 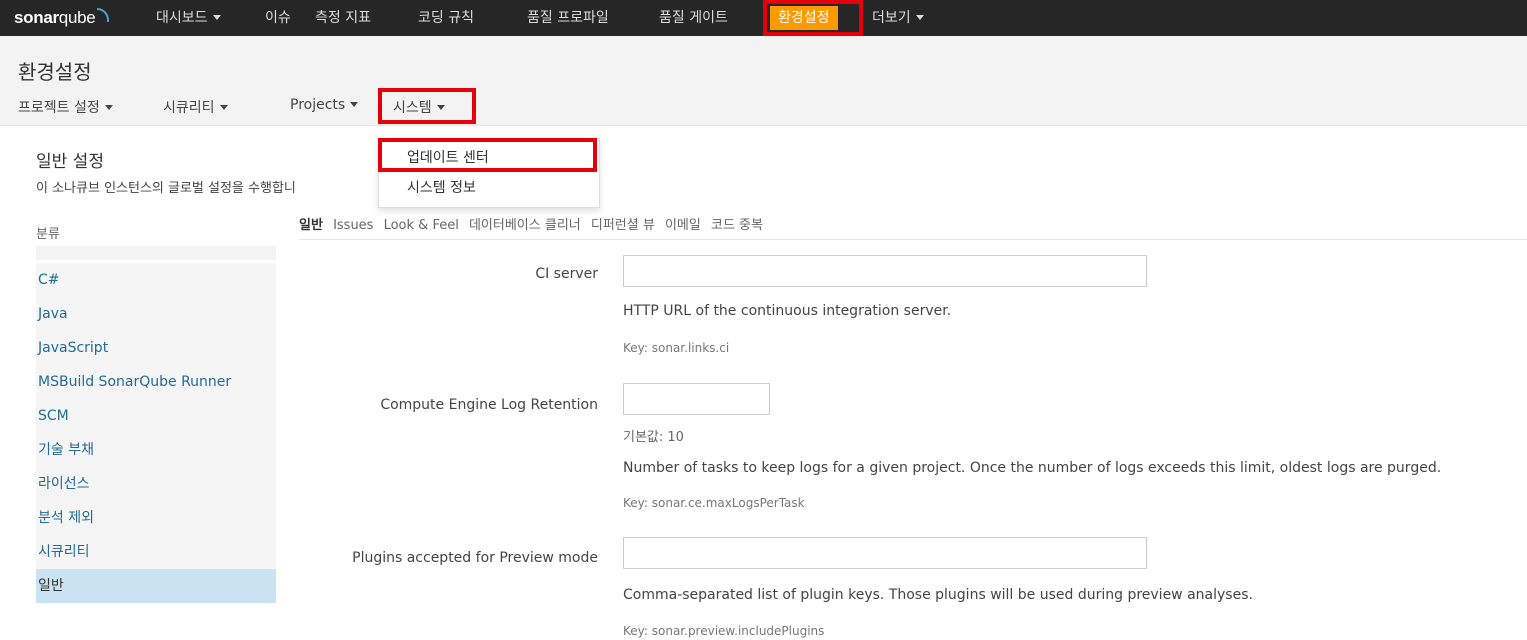 What do you see at coordinates (156, 518) in the screenshot?
I see `category-item: 분석 제외` at bounding box center [156, 518].